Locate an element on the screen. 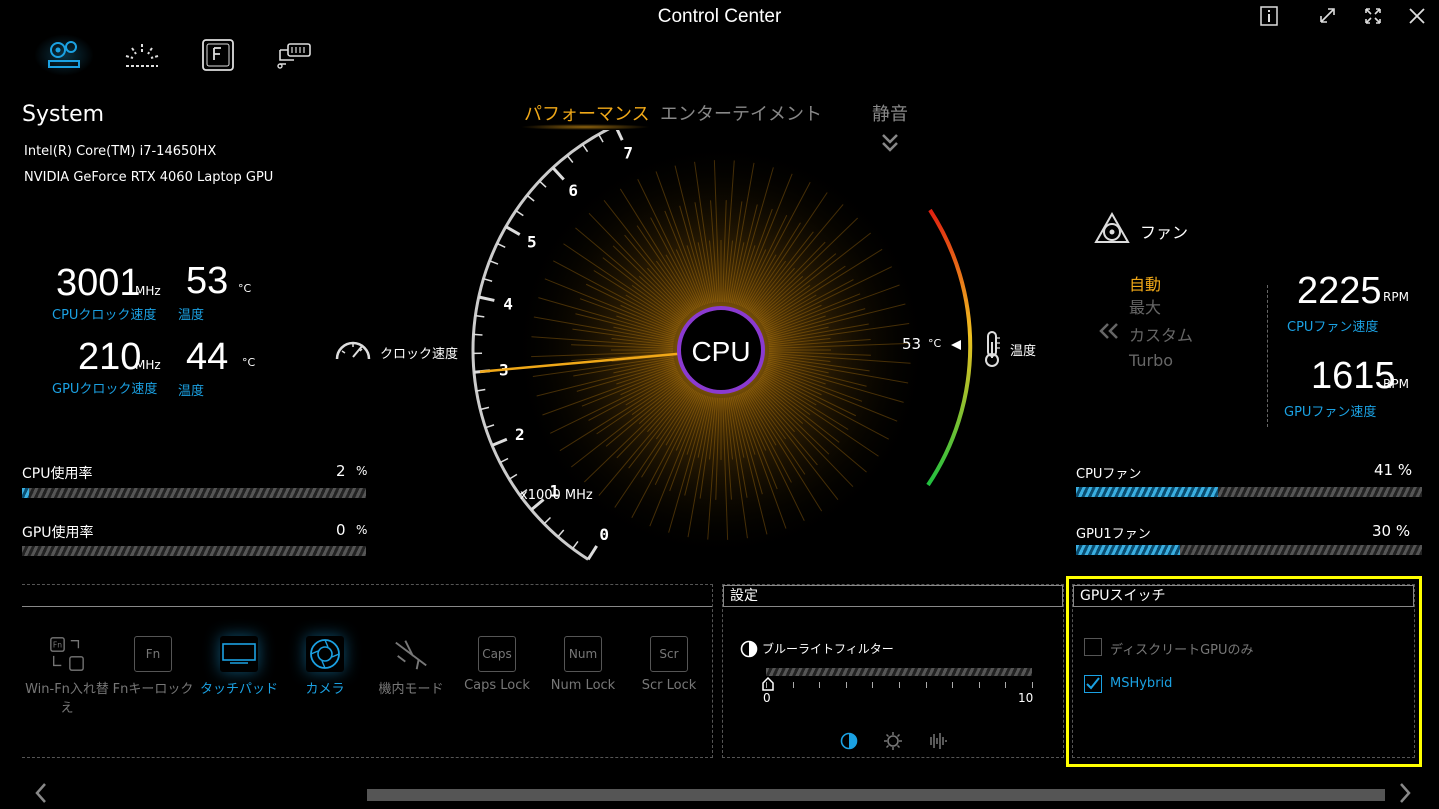 The image size is (1439, 809). gpu-fan-rpm-label: GPUファン速度 is located at coordinates (1330, 412).